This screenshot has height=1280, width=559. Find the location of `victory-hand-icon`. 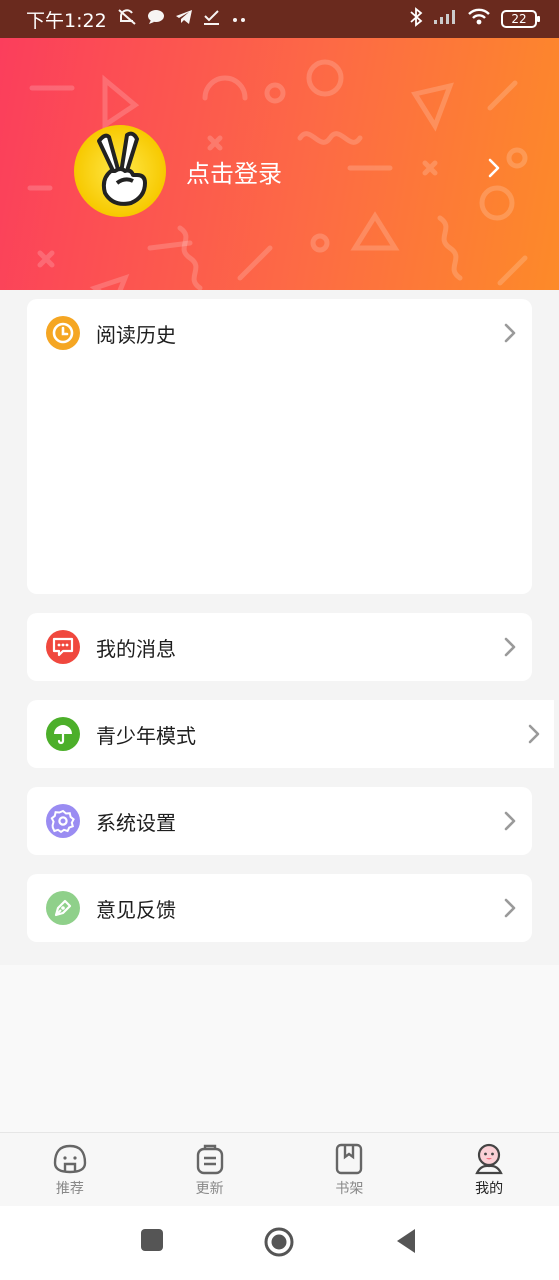

victory-hand-icon is located at coordinates (122, 168).